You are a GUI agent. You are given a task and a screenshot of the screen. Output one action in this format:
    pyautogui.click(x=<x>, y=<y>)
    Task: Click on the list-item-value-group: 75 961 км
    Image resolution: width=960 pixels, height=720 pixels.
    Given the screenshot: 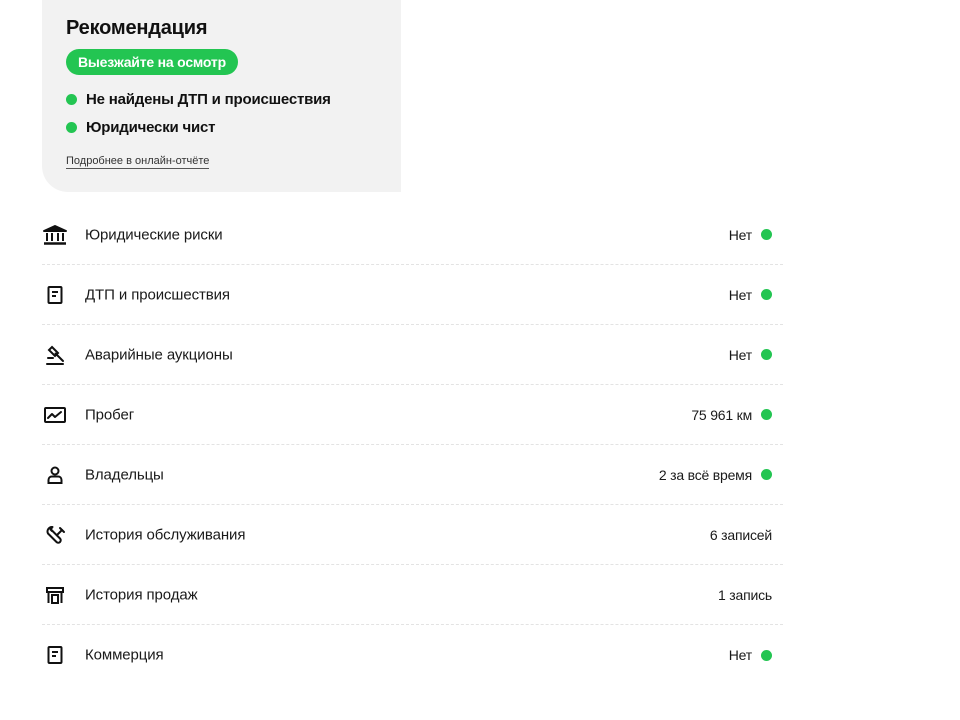 What is the action you would take?
    pyautogui.click(x=731, y=415)
    